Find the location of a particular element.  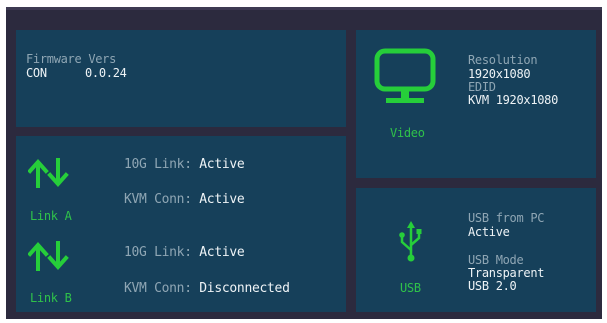

usb-version: USB 2.0 is located at coordinates (492, 286).